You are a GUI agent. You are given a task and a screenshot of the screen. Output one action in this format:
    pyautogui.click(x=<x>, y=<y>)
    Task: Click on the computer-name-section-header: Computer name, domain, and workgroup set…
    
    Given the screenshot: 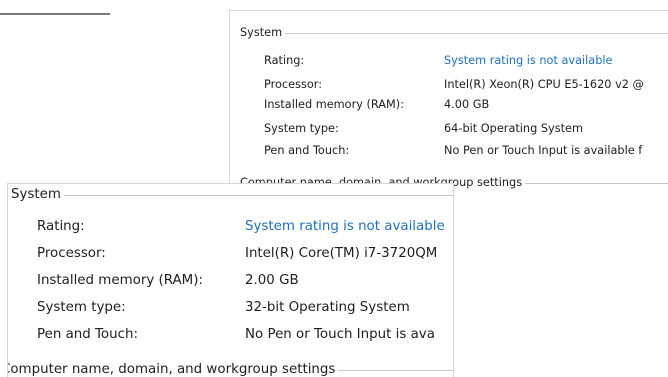 What is the action you would take?
    pyautogui.click(x=230, y=369)
    